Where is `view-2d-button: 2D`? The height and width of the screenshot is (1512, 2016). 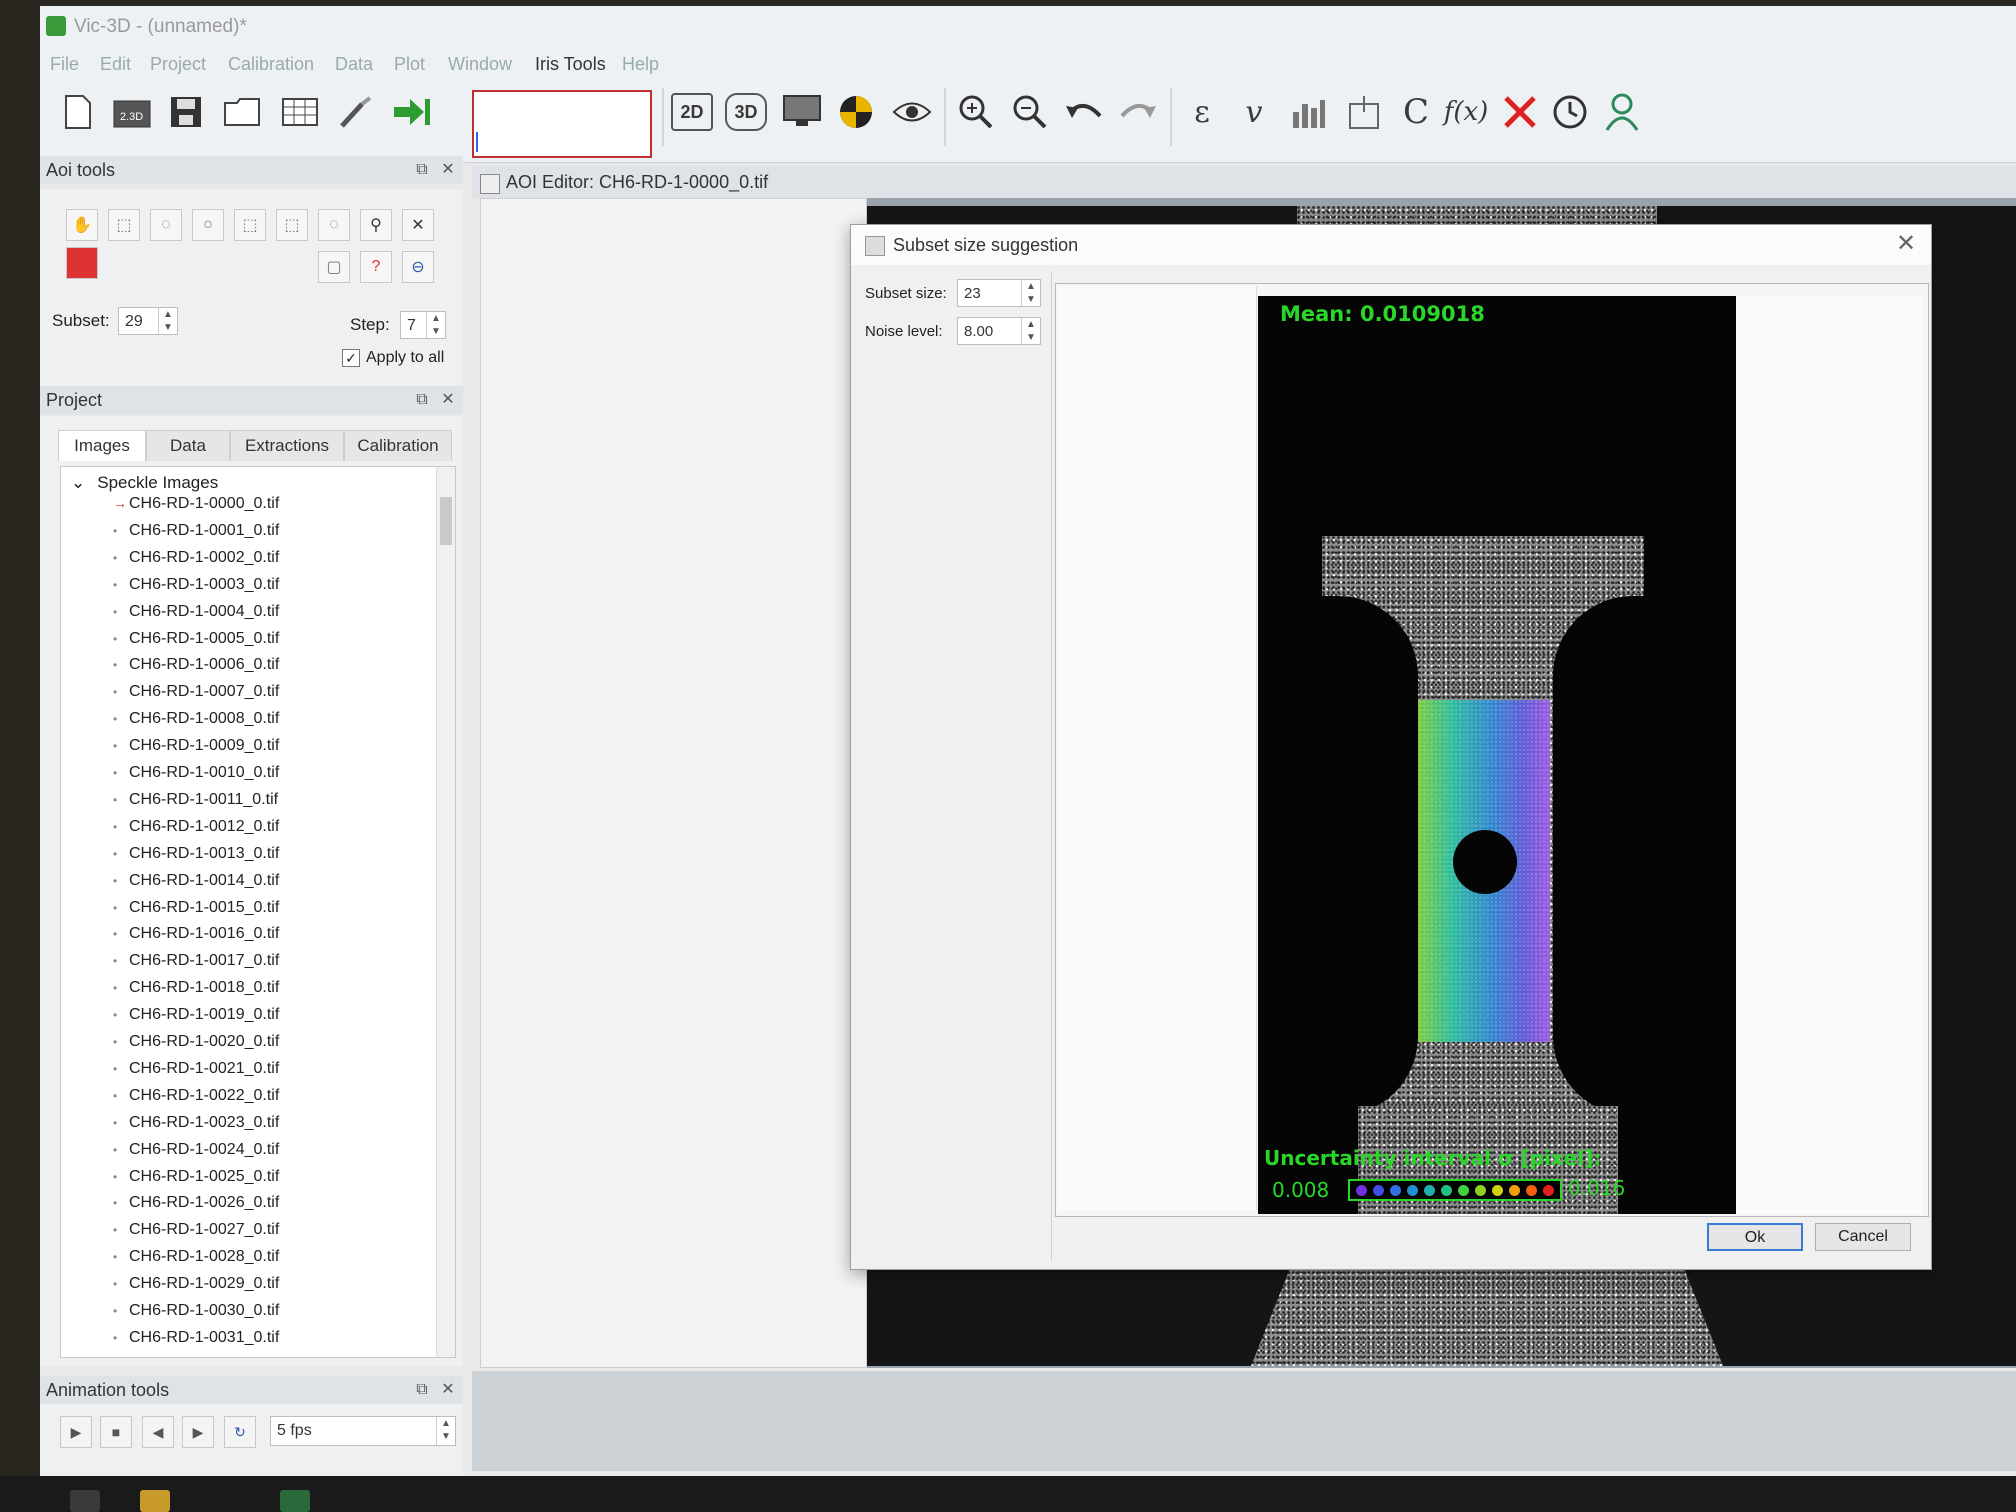 view-2d-button: 2D is located at coordinates (692, 112).